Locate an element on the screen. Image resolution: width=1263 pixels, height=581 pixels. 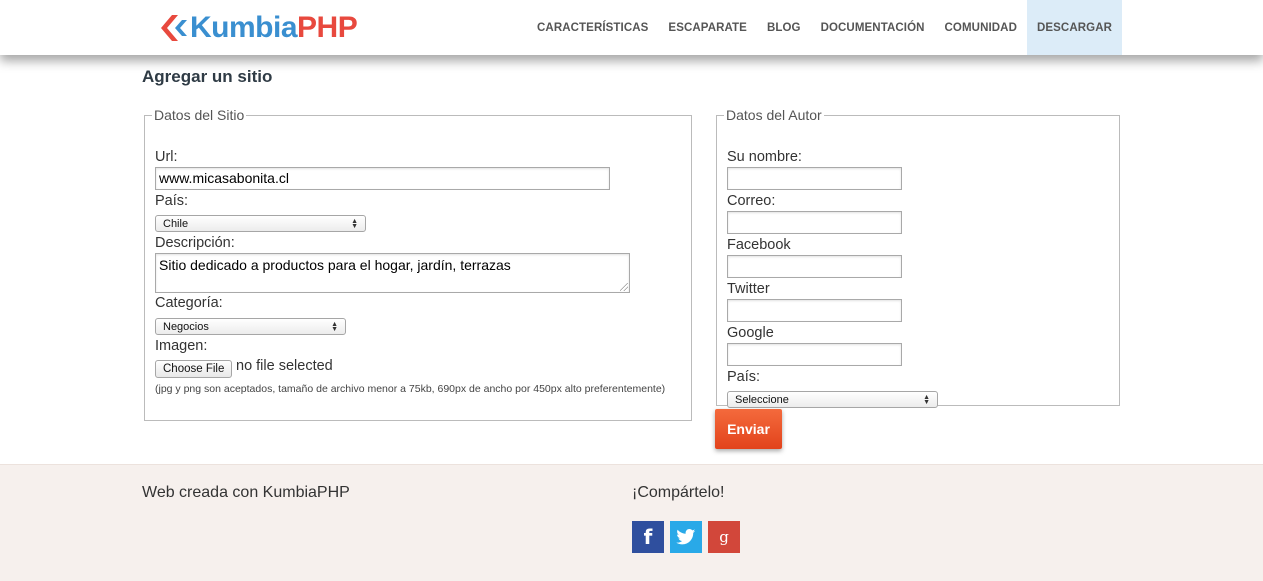
nav-documentacion: DOCUMENTACIÓN is located at coordinates (873, 27).